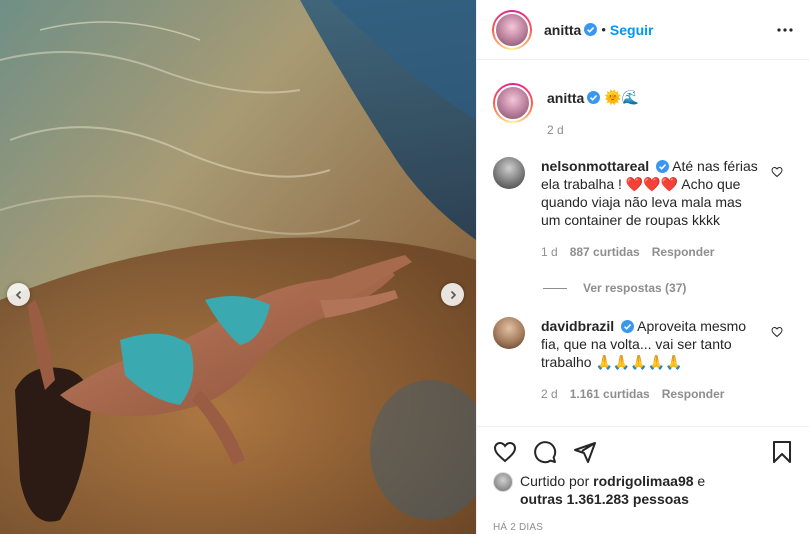 Image resolution: width=809 pixels, height=534 pixels. I want to click on comment-likes: 887 curtidas, so click(605, 252).